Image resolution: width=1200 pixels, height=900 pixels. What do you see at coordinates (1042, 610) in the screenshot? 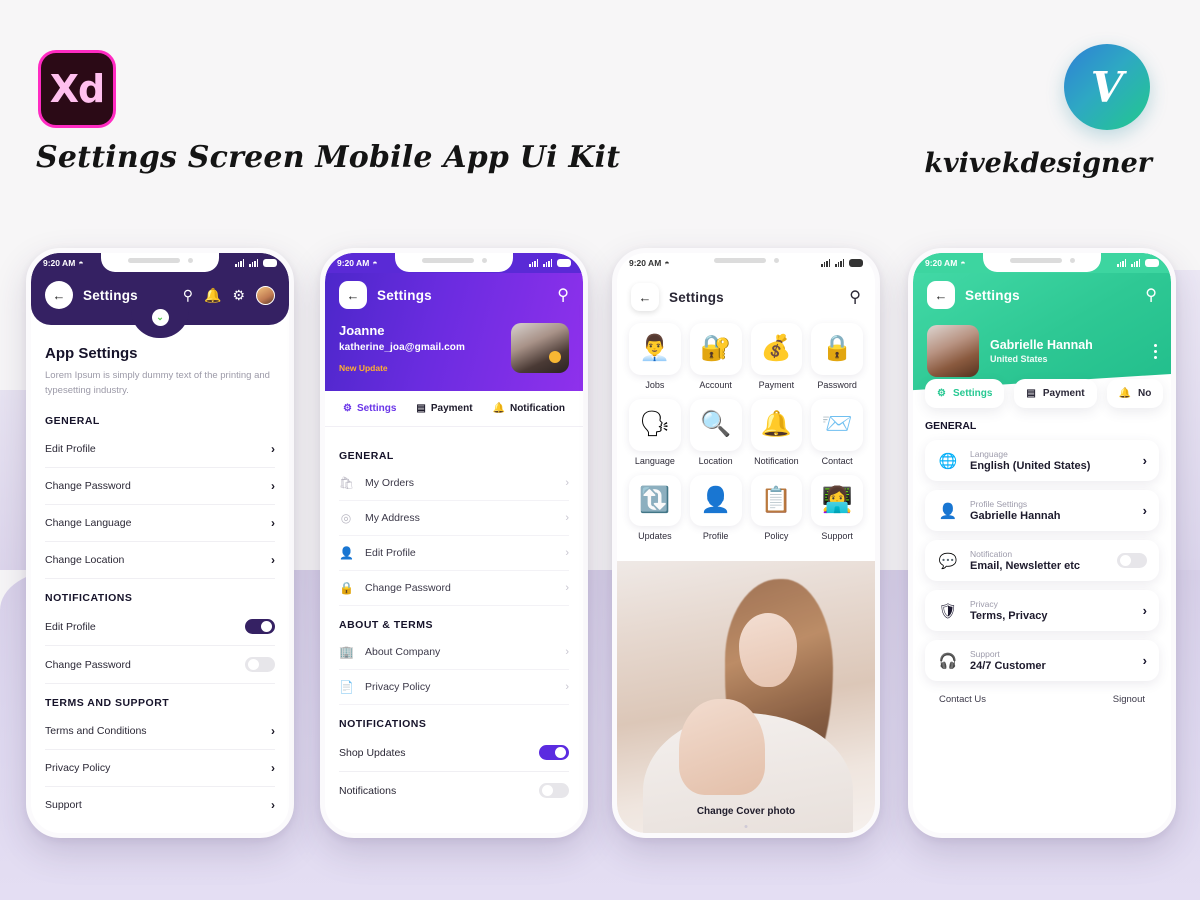
I see `settings-card: 🛡 Privacy Terms, Privacy ›` at bounding box center [1042, 610].